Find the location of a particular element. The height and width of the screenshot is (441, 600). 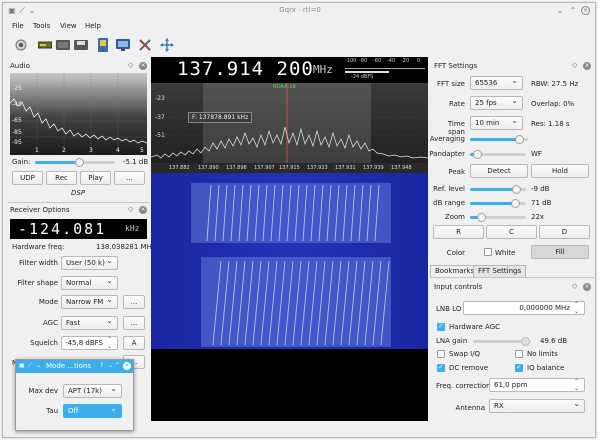

db-range-slider is located at coordinates (498, 203).